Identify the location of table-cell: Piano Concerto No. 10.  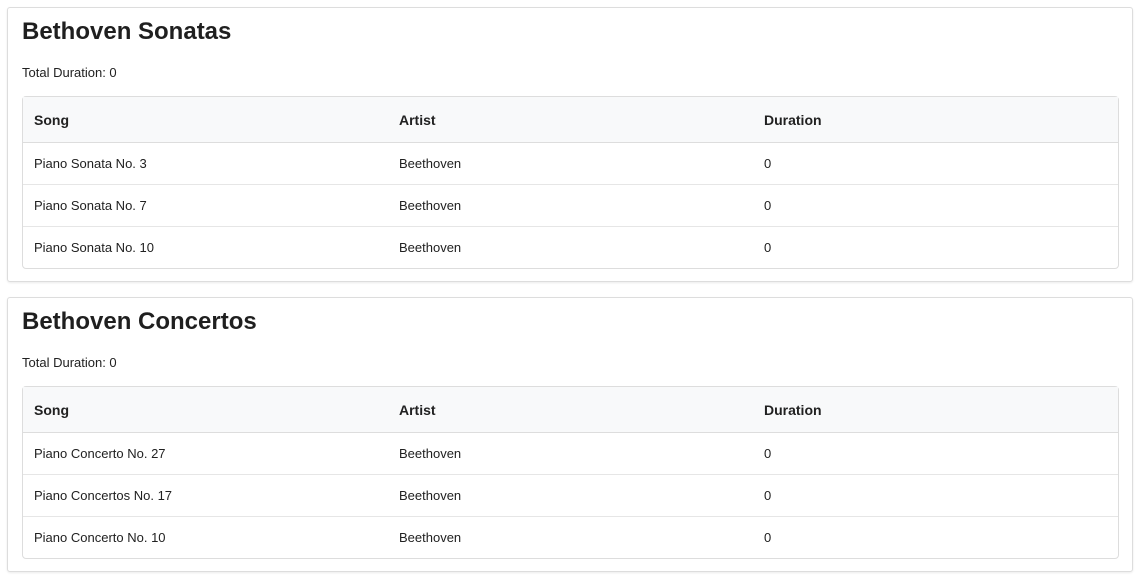
(205, 537).